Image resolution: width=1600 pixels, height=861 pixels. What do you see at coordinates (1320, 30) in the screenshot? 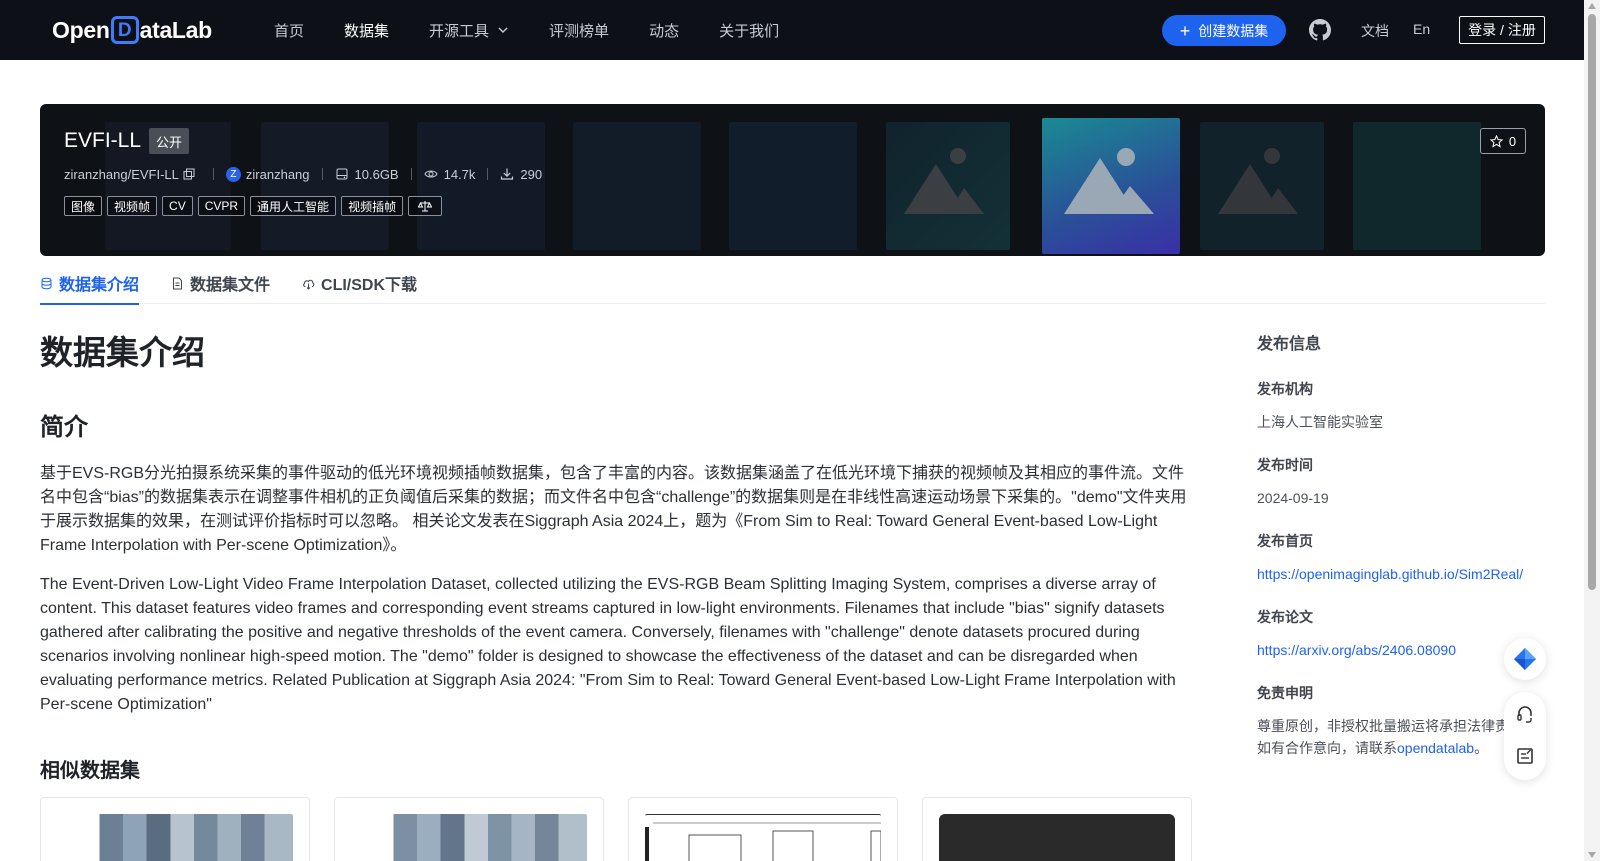
I see `github-icon` at bounding box center [1320, 30].